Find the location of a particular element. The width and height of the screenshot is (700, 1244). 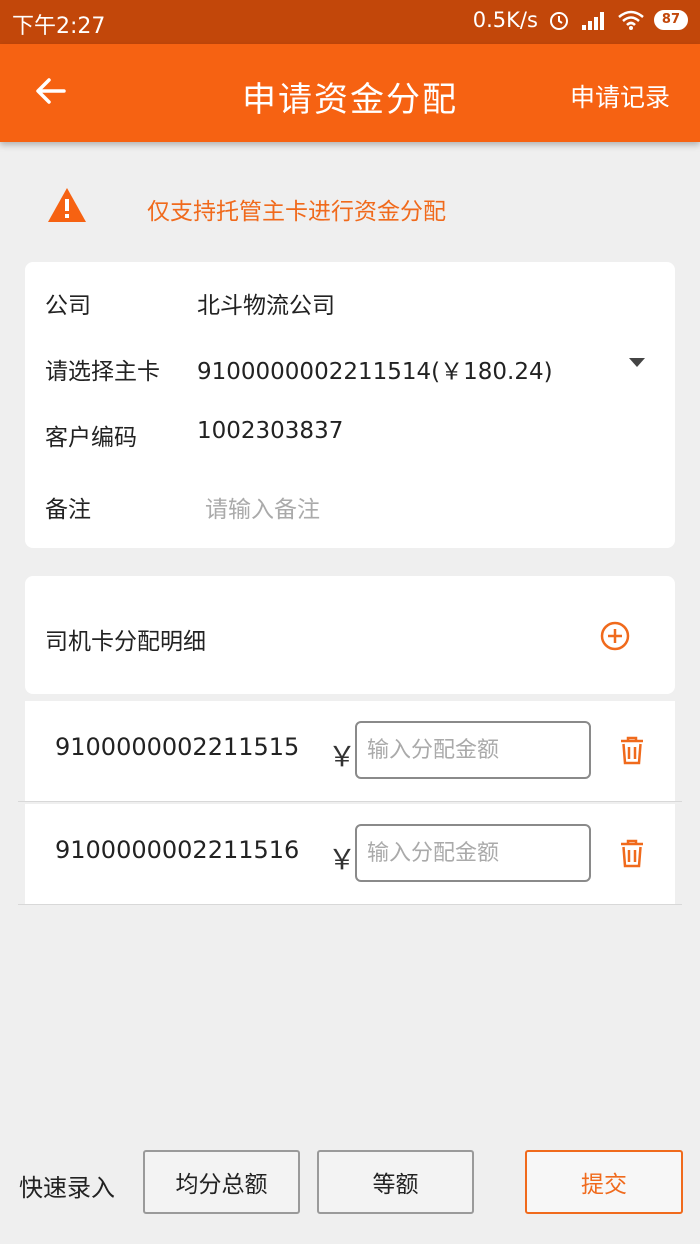

net-speed: 0.5K/s is located at coordinates (505, 20).